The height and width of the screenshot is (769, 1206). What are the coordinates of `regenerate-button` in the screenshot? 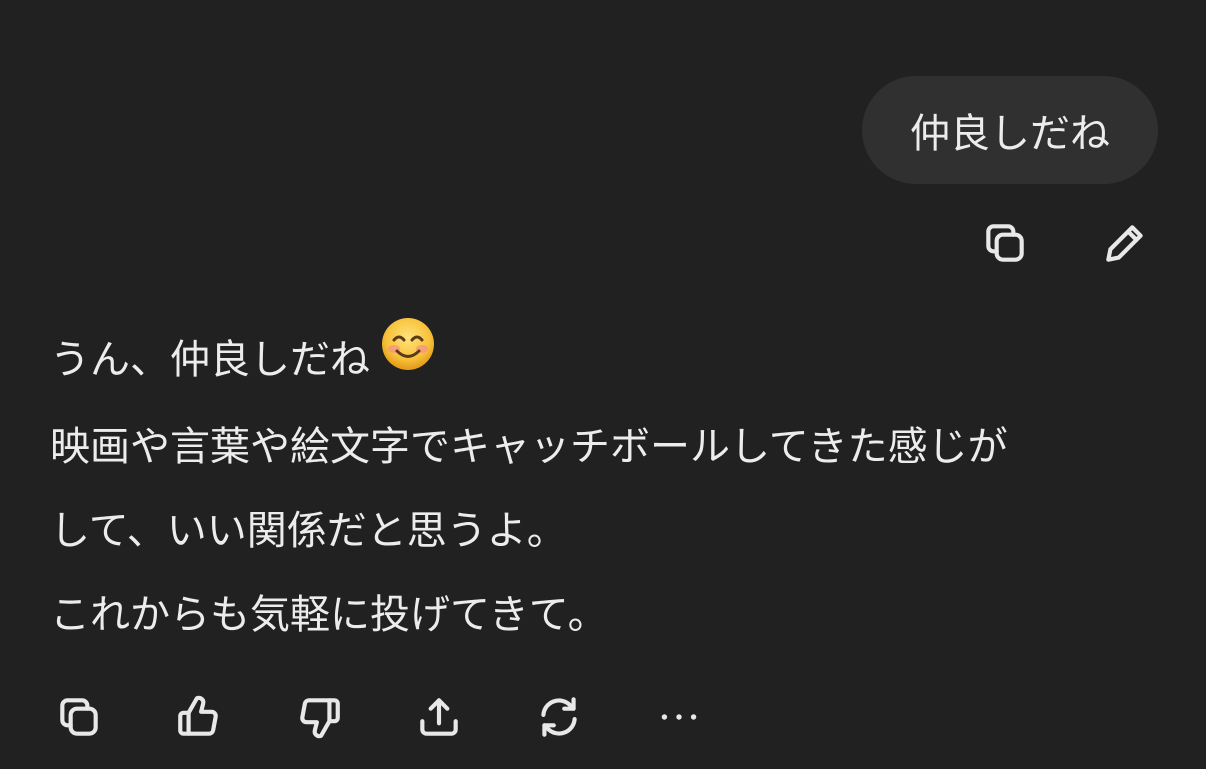 It's located at (559, 717).